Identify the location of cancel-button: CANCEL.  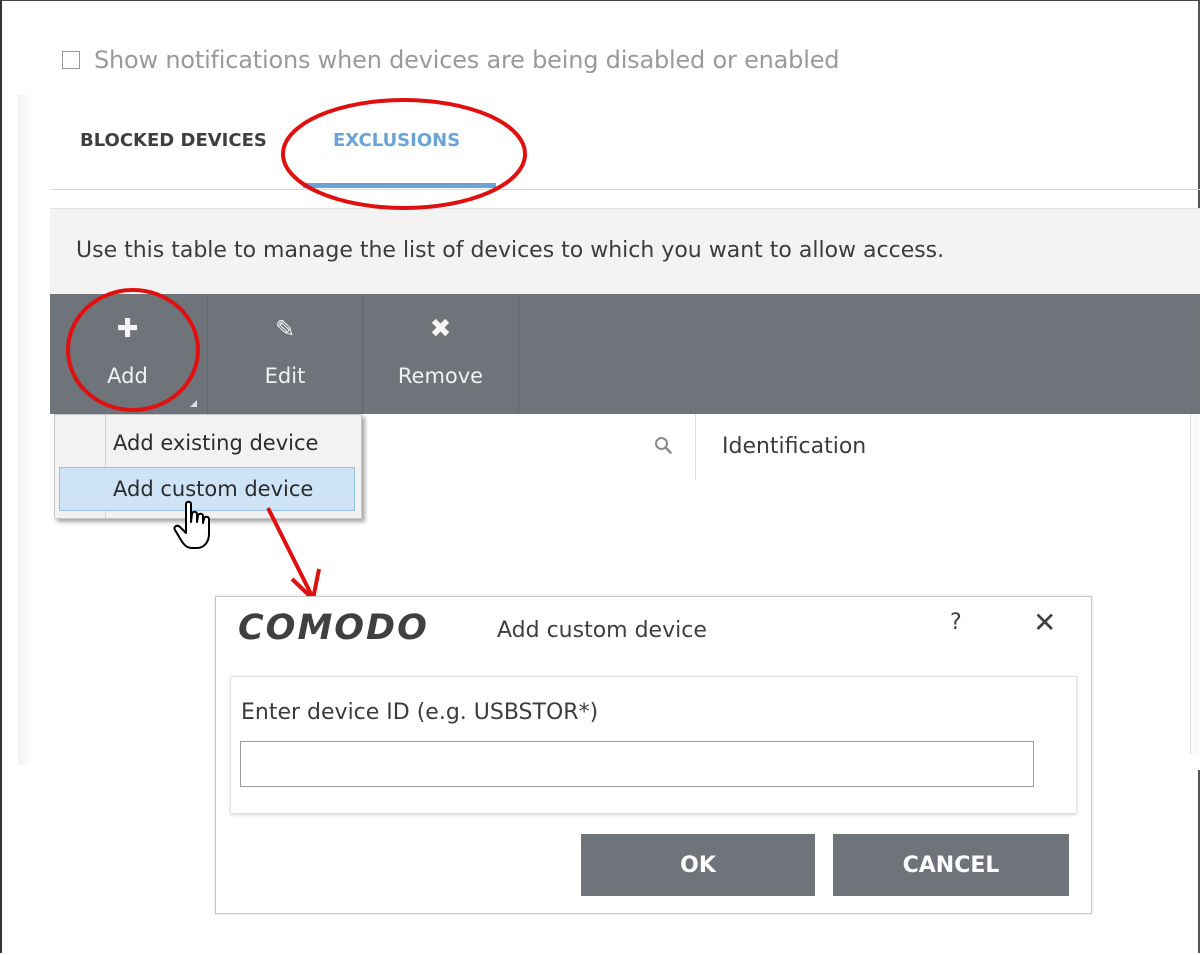
(951, 865).